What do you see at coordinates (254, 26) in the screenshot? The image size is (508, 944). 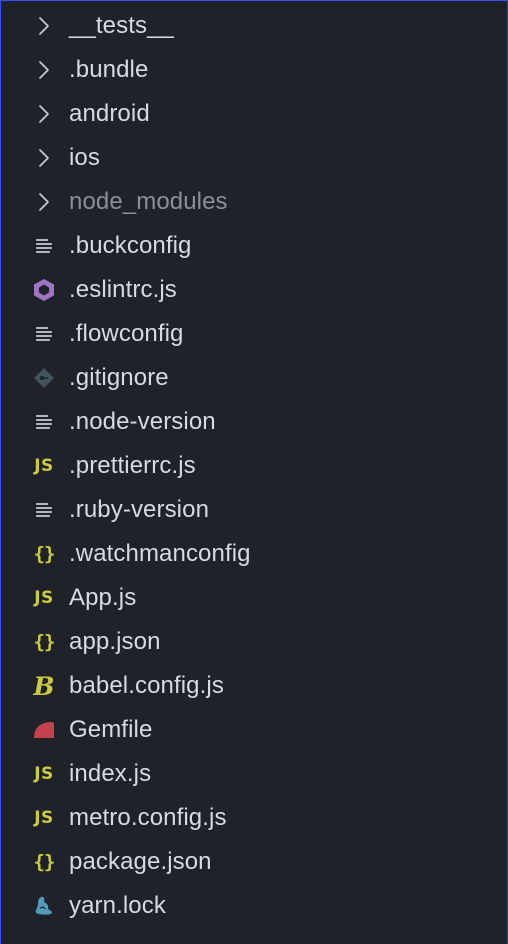 I see `folder-row: __tests__` at bounding box center [254, 26].